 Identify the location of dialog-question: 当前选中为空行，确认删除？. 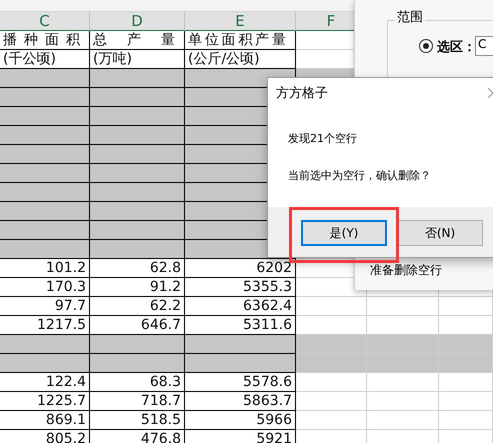
(360, 175).